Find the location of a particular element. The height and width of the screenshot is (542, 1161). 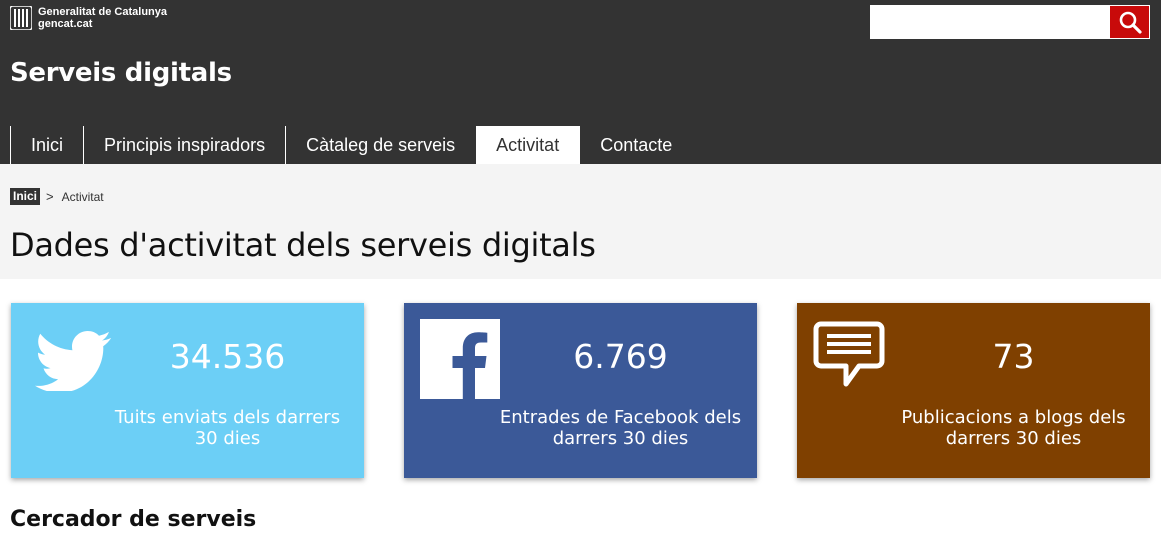

search-button is located at coordinates (1129, 22).